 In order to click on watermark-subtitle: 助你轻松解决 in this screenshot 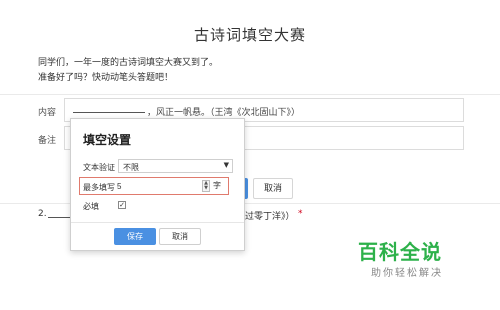, I will do `click(407, 273)`.